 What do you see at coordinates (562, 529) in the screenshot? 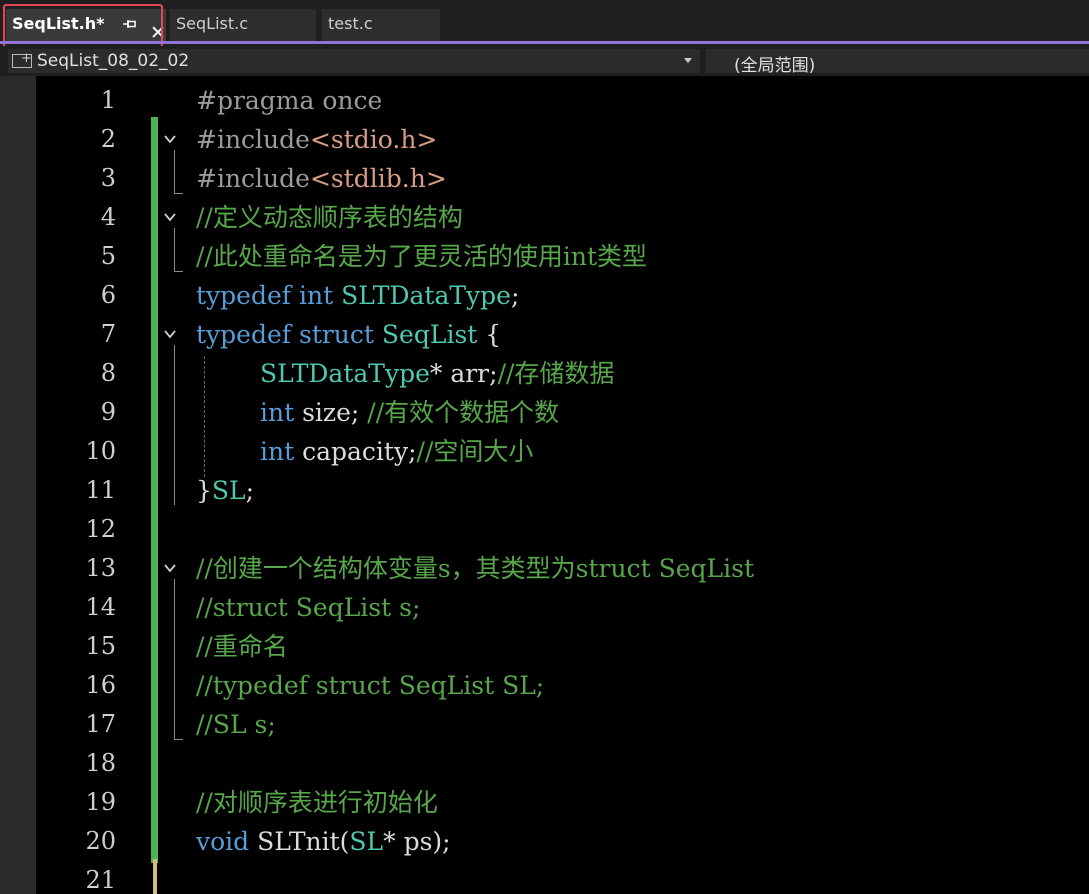
I see `code-line: 12` at bounding box center [562, 529].